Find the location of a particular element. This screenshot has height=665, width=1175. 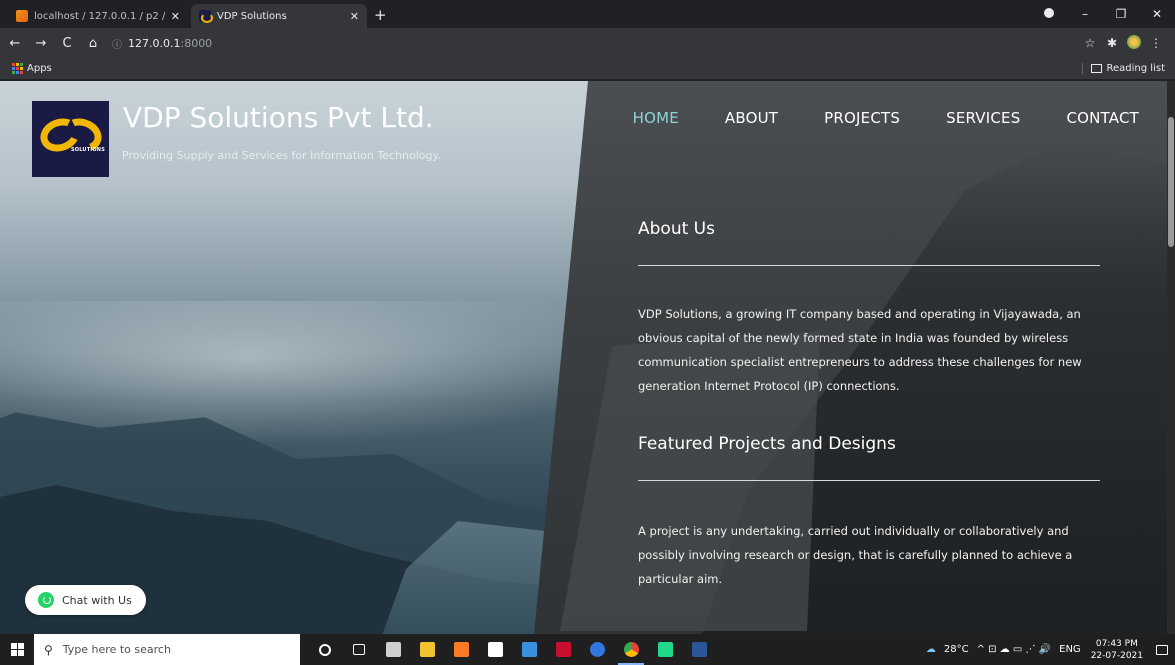

main-nav: HOME ABOUT PROJECTS SERVICES CONTACT is located at coordinates (863, 118).